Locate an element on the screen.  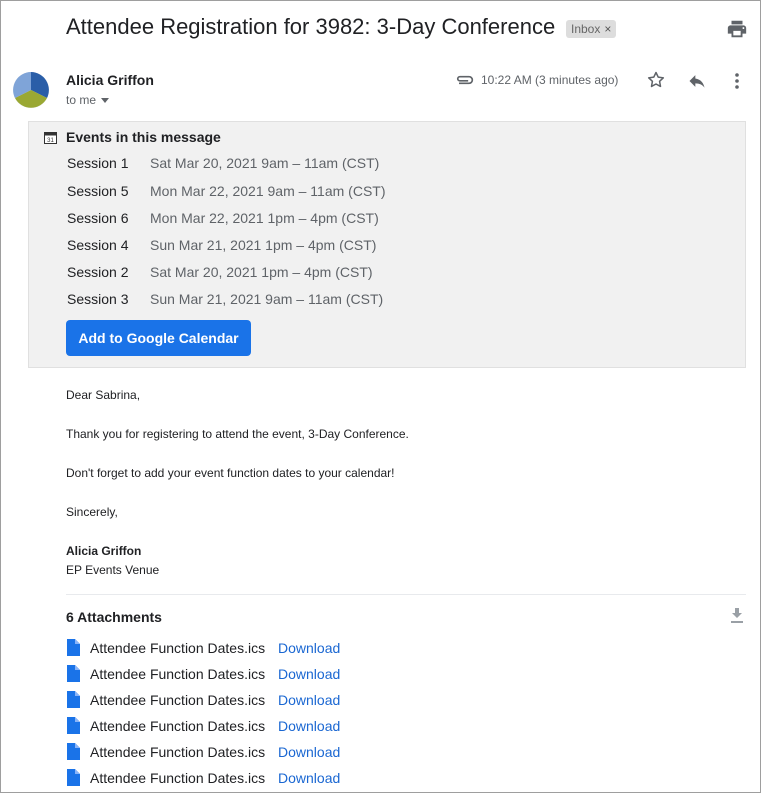
session-time: Sat Mar 20, 2021 1pm – 4pm (CST) is located at coordinates (261, 272).